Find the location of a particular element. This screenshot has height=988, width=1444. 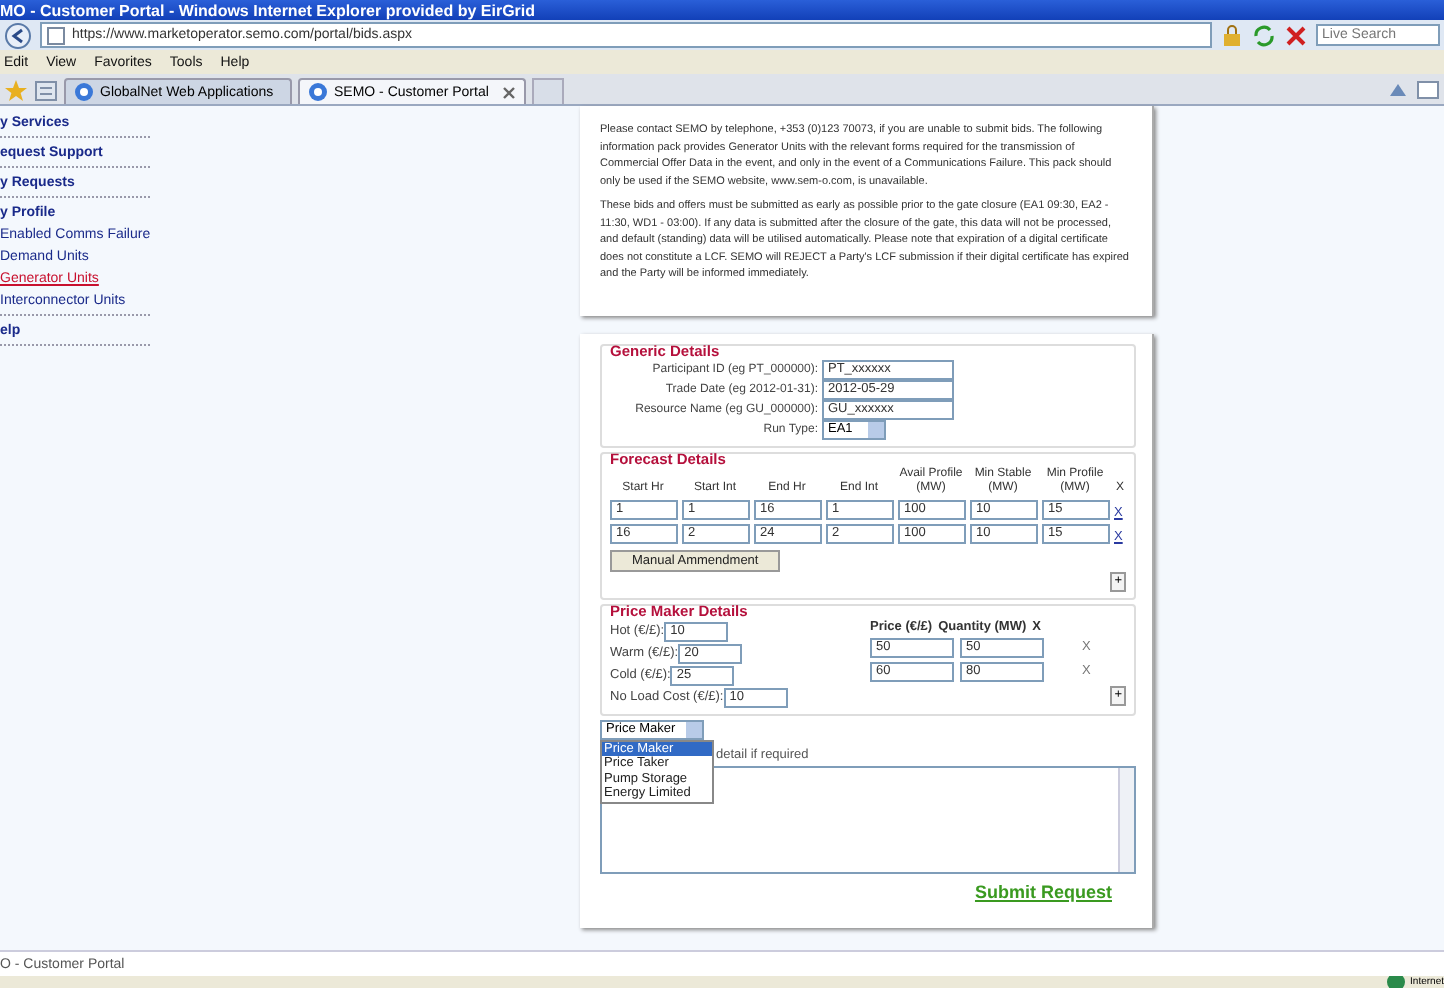

refresh-icon is located at coordinates (1264, 35).